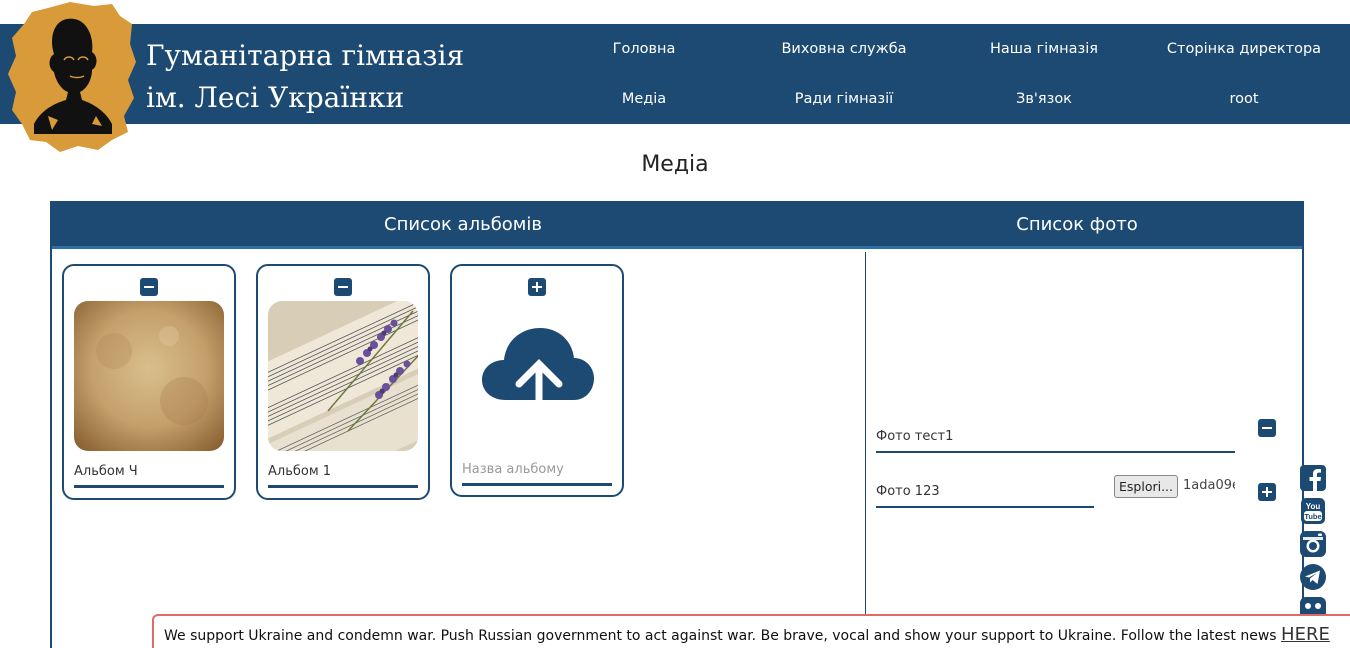 The image size is (1350, 648). What do you see at coordinates (677, 226) in the screenshot?
I see `panel-header: Список альбомів Список фото` at bounding box center [677, 226].